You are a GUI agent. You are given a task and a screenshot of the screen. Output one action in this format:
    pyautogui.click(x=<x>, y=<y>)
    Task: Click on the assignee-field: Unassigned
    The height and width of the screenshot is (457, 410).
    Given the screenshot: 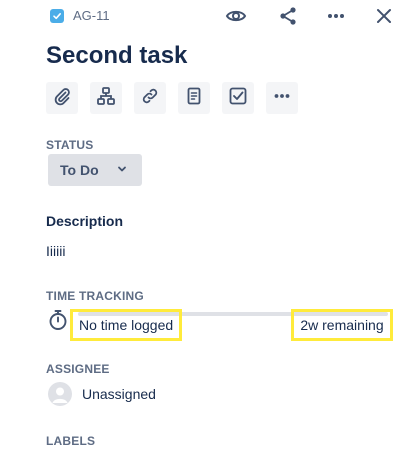 What is the action you would take?
    pyautogui.click(x=102, y=394)
    